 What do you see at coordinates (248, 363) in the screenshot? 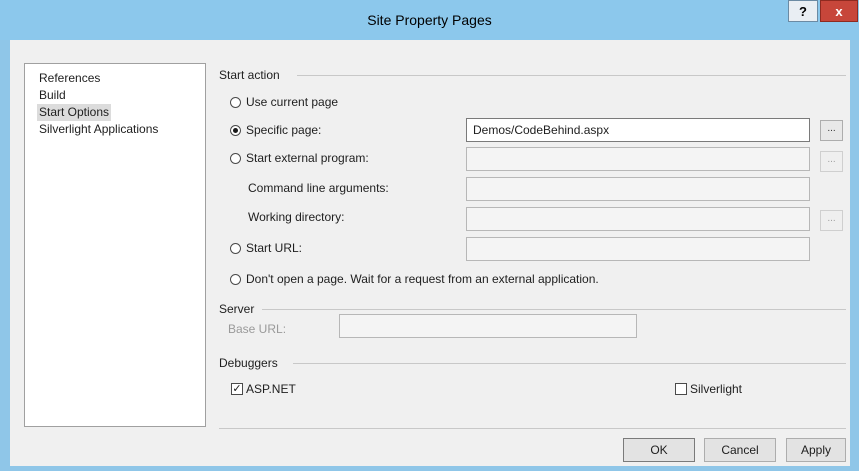
I see `debuggers-group-title: Debuggers` at bounding box center [248, 363].